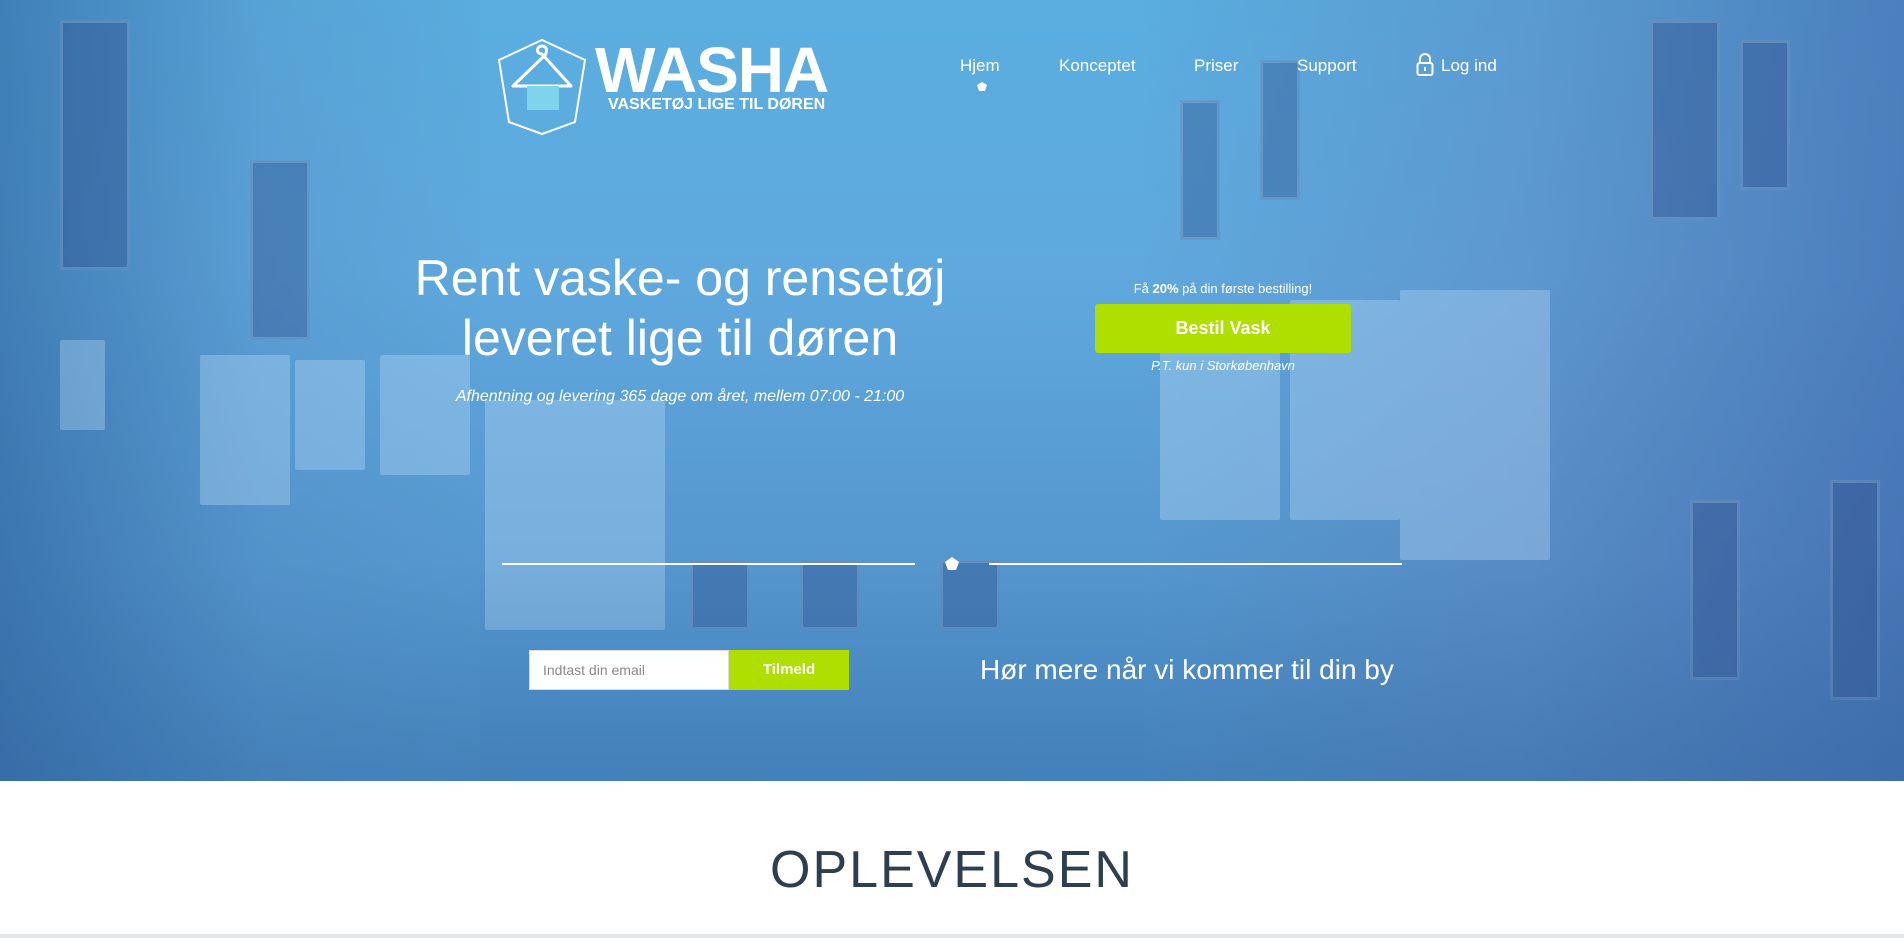 The height and width of the screenshot is (938, 1904). I want to click on brand-tagline: VASKETØJ LIGE TIL DØREN, so click(717, 104).